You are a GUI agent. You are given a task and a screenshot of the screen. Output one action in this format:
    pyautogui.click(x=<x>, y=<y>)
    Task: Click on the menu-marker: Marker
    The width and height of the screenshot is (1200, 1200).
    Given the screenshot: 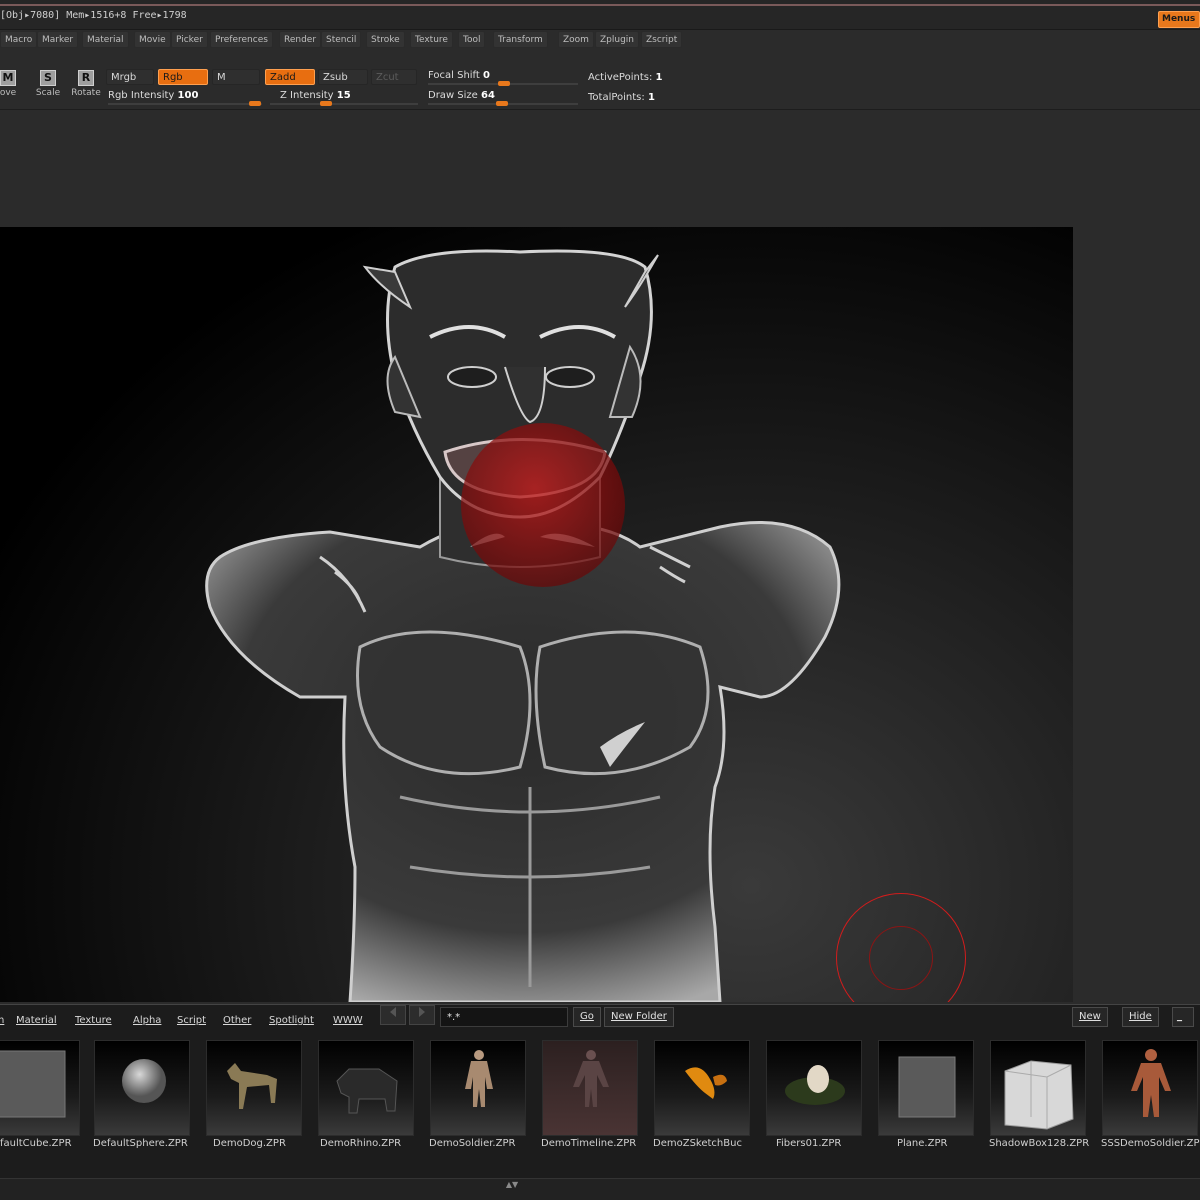 What is the action you would take?
    pyautogui.click(x=58, y=39)
    